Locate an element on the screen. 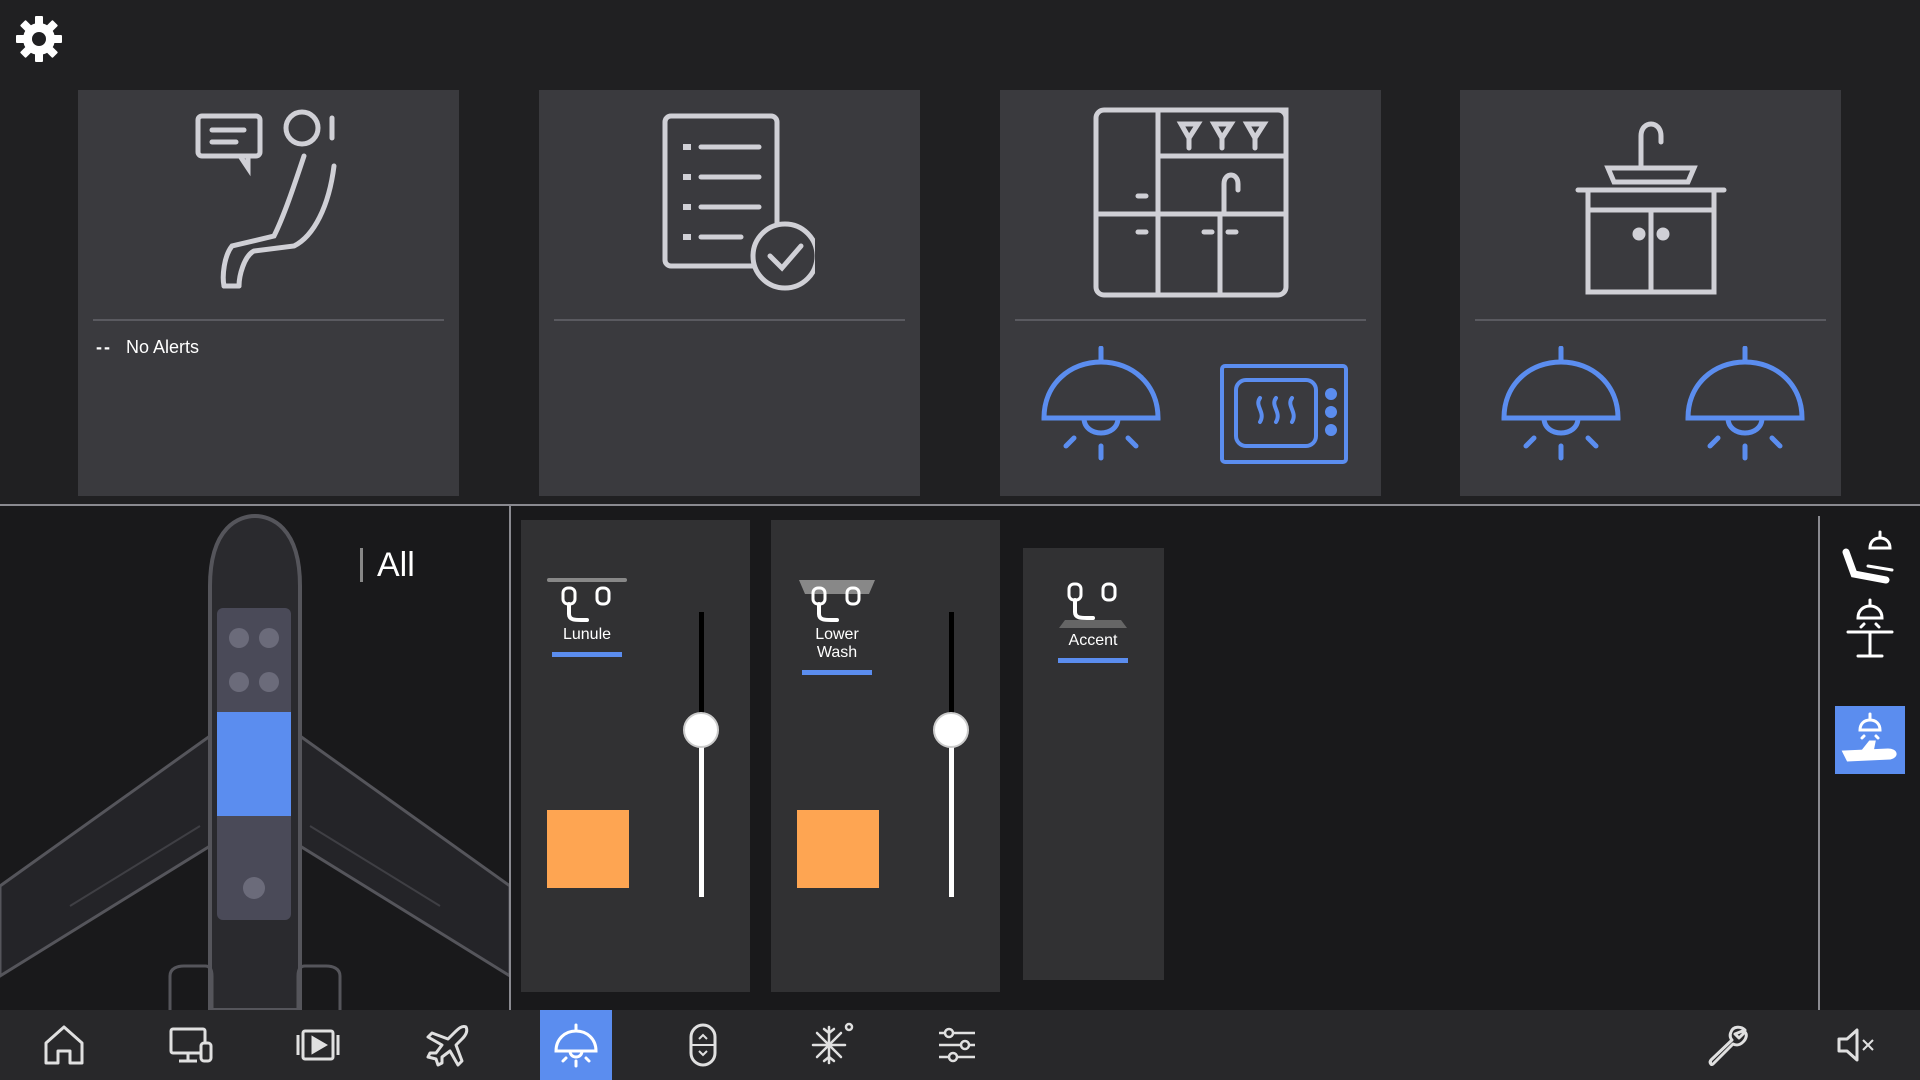 The width and height of the screenshot is (1920, 1080). cabin-zone-forward is located at coordinates (254, 660).